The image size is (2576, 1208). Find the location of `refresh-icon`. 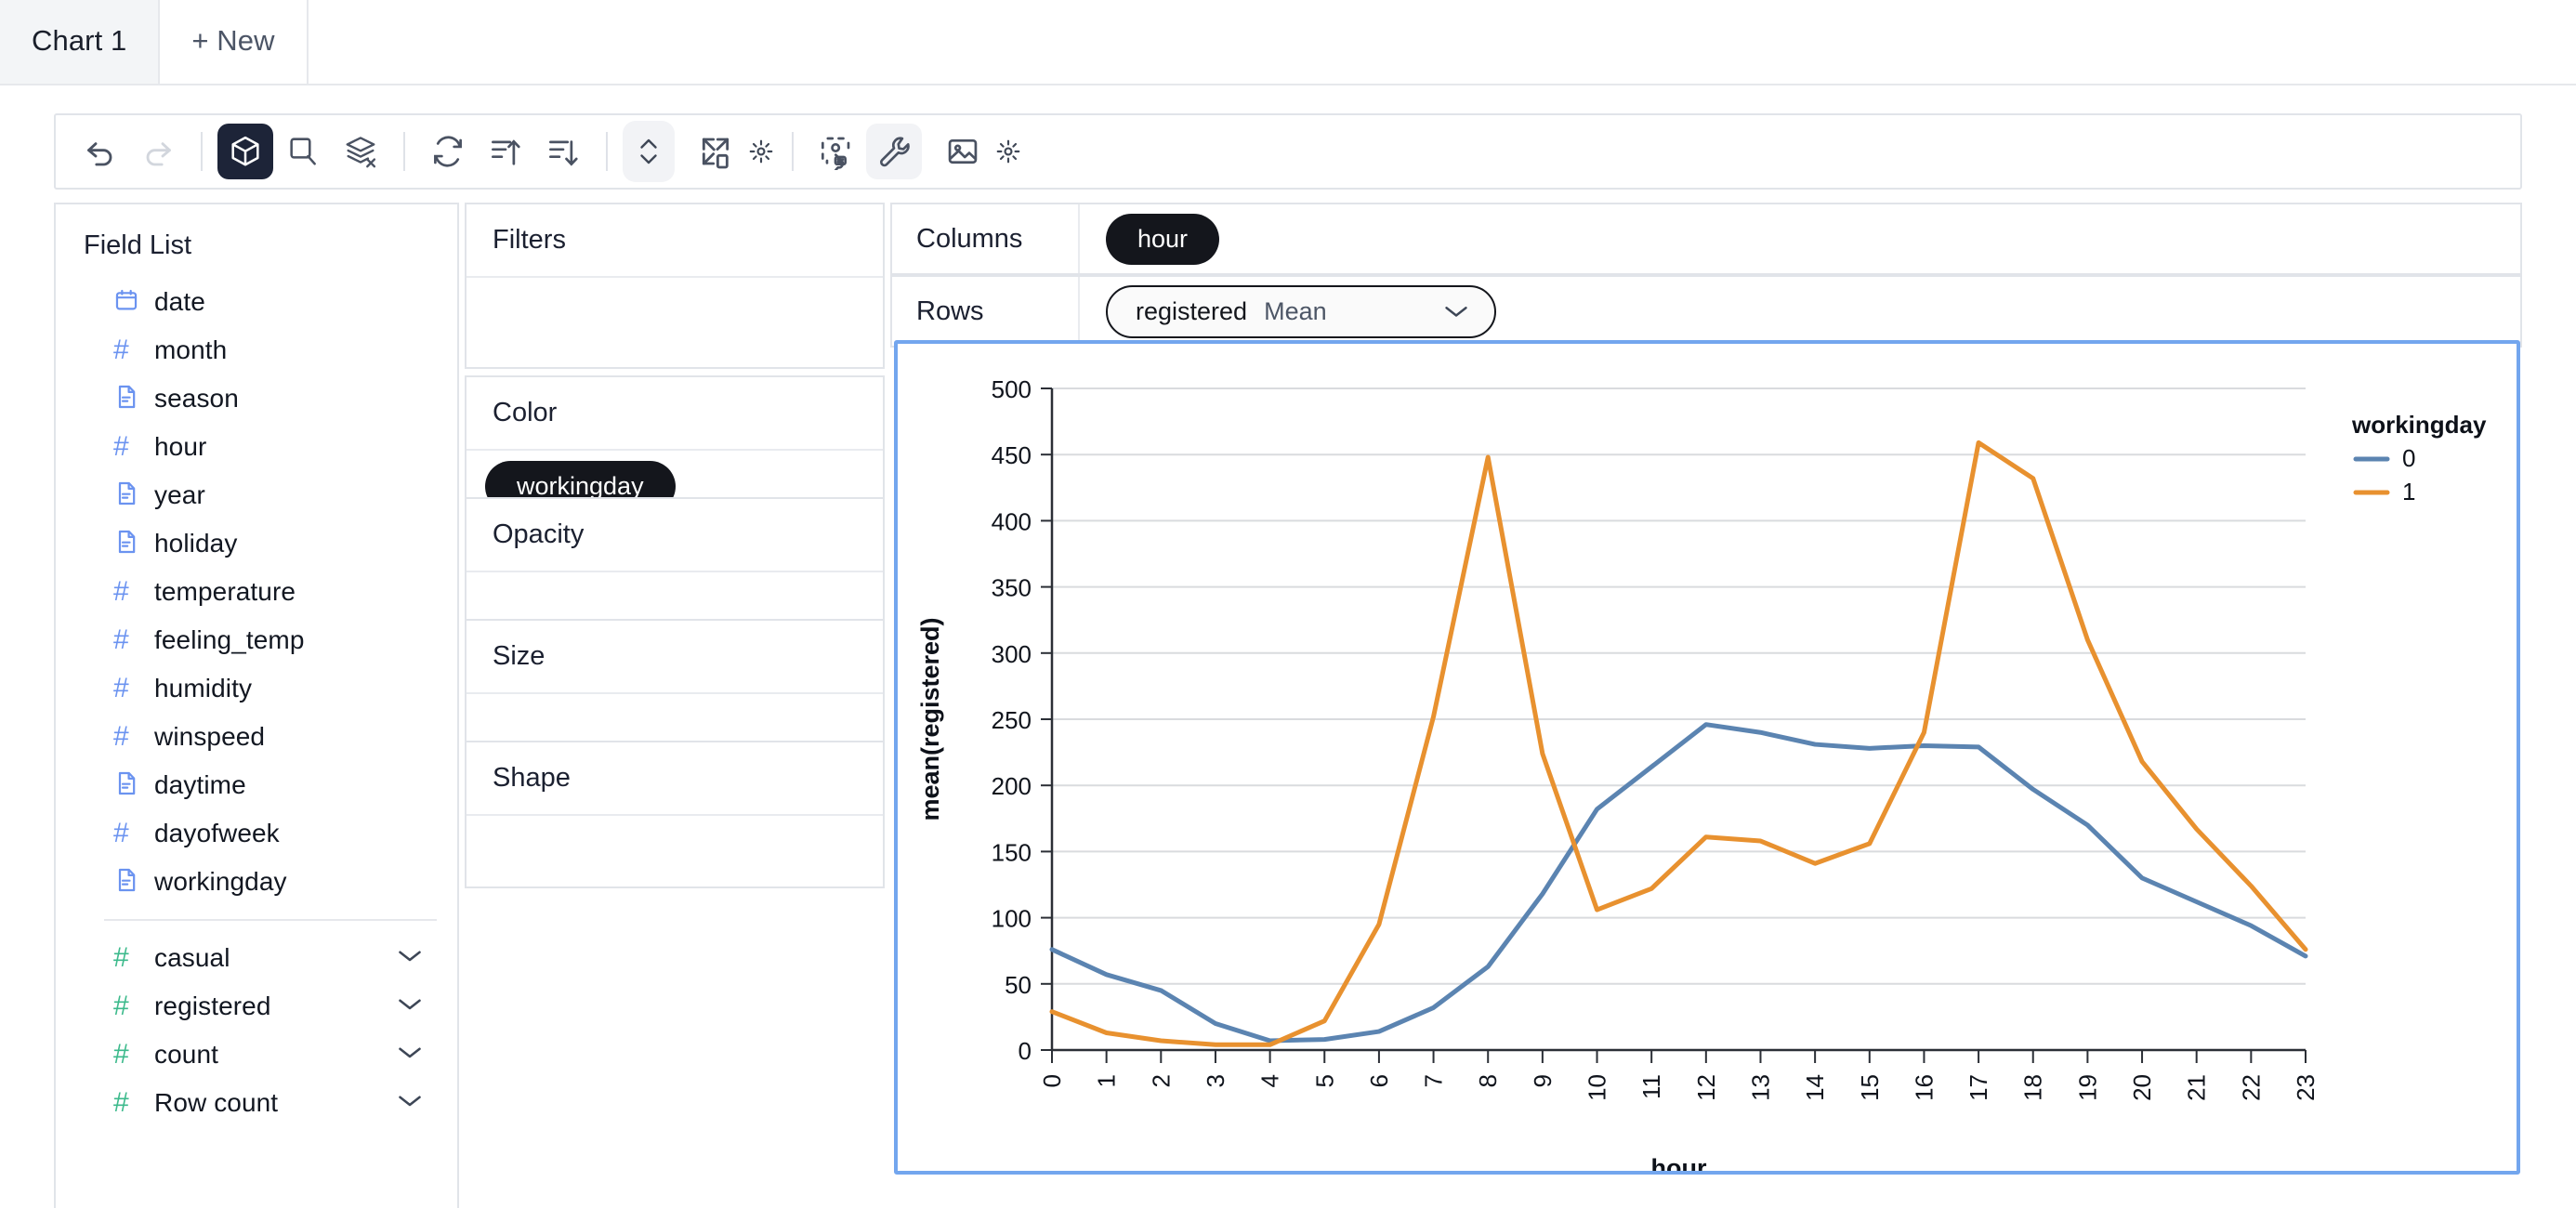

refresh-icon is located at coordinates (448, 151).